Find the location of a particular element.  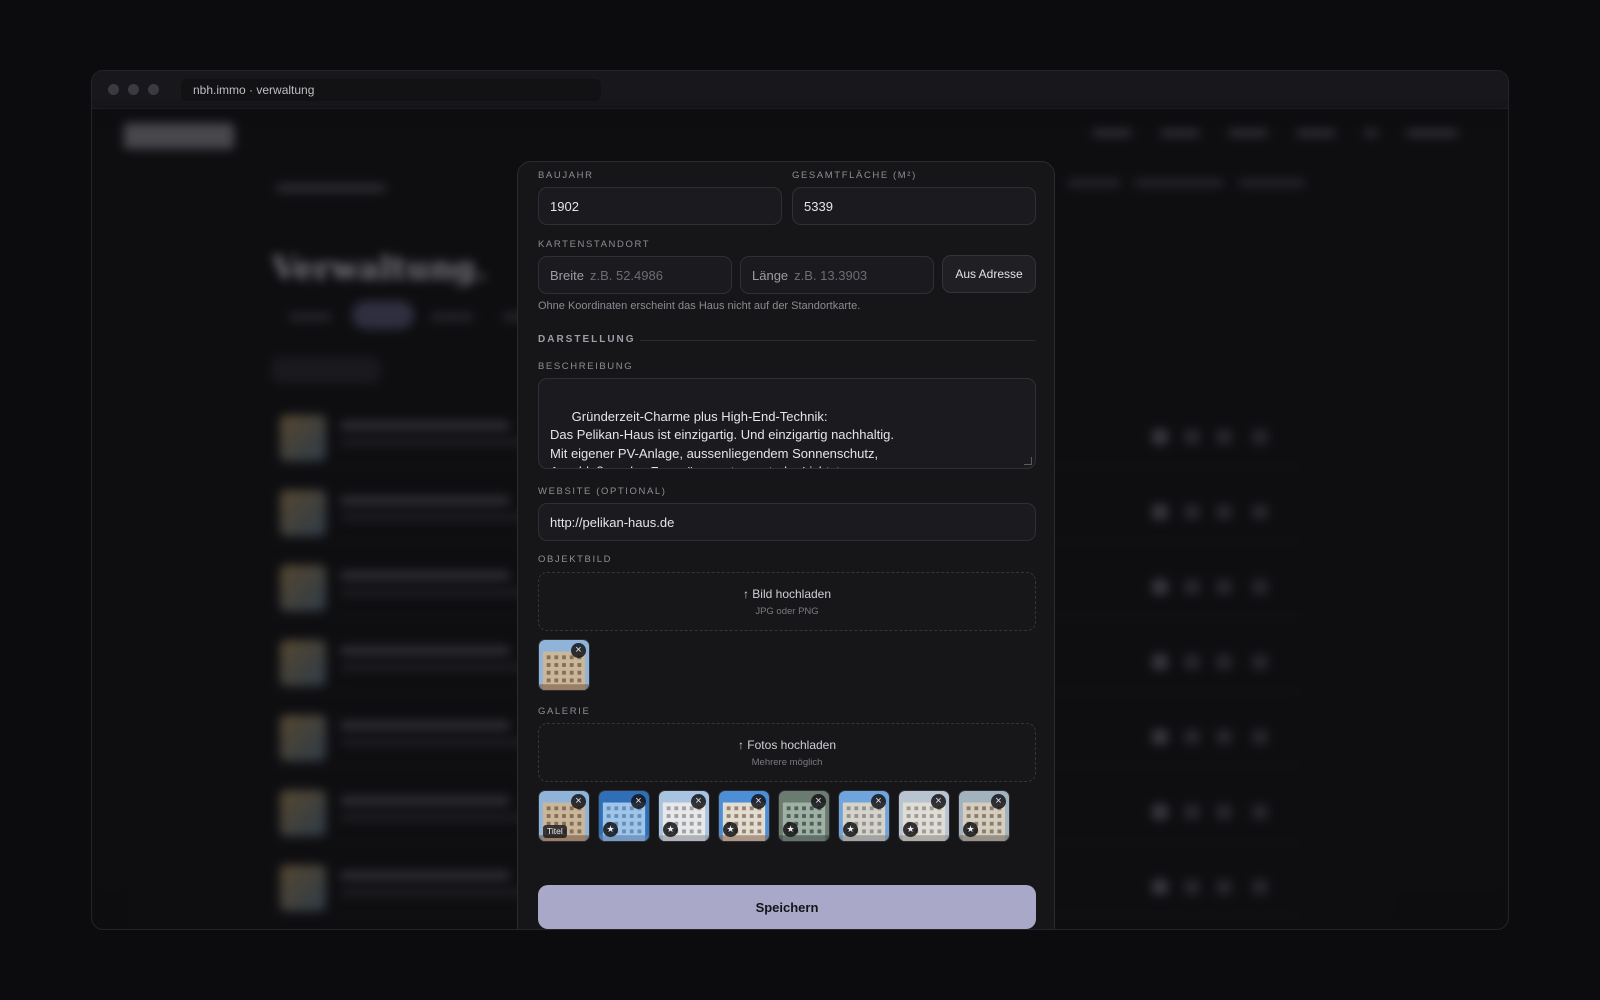

laenge-label: Länge is located at coordinates (770, 275).